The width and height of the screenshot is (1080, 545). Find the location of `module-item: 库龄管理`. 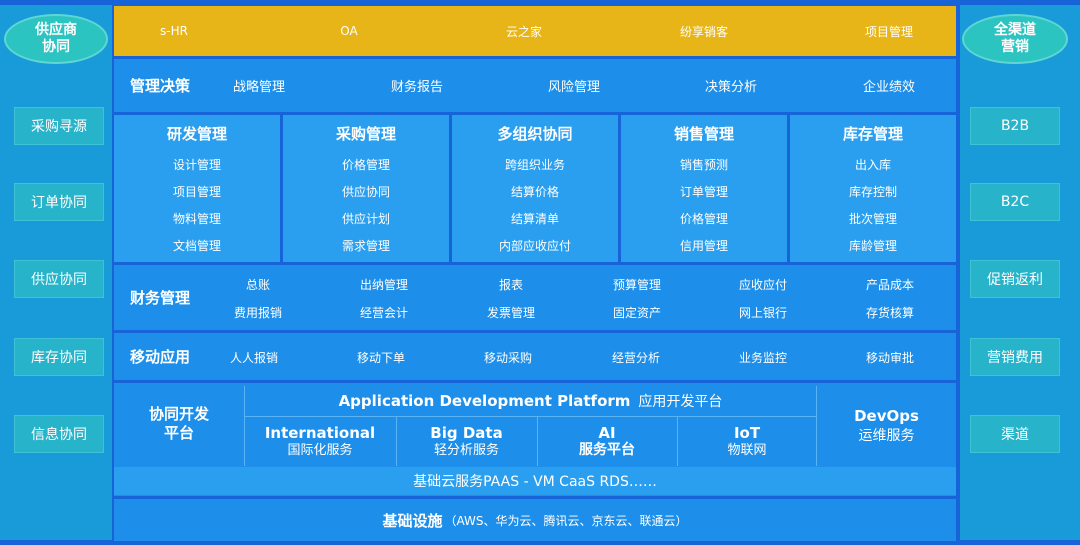

module-item: 库龄管理 is located at coordinates (873, 245).